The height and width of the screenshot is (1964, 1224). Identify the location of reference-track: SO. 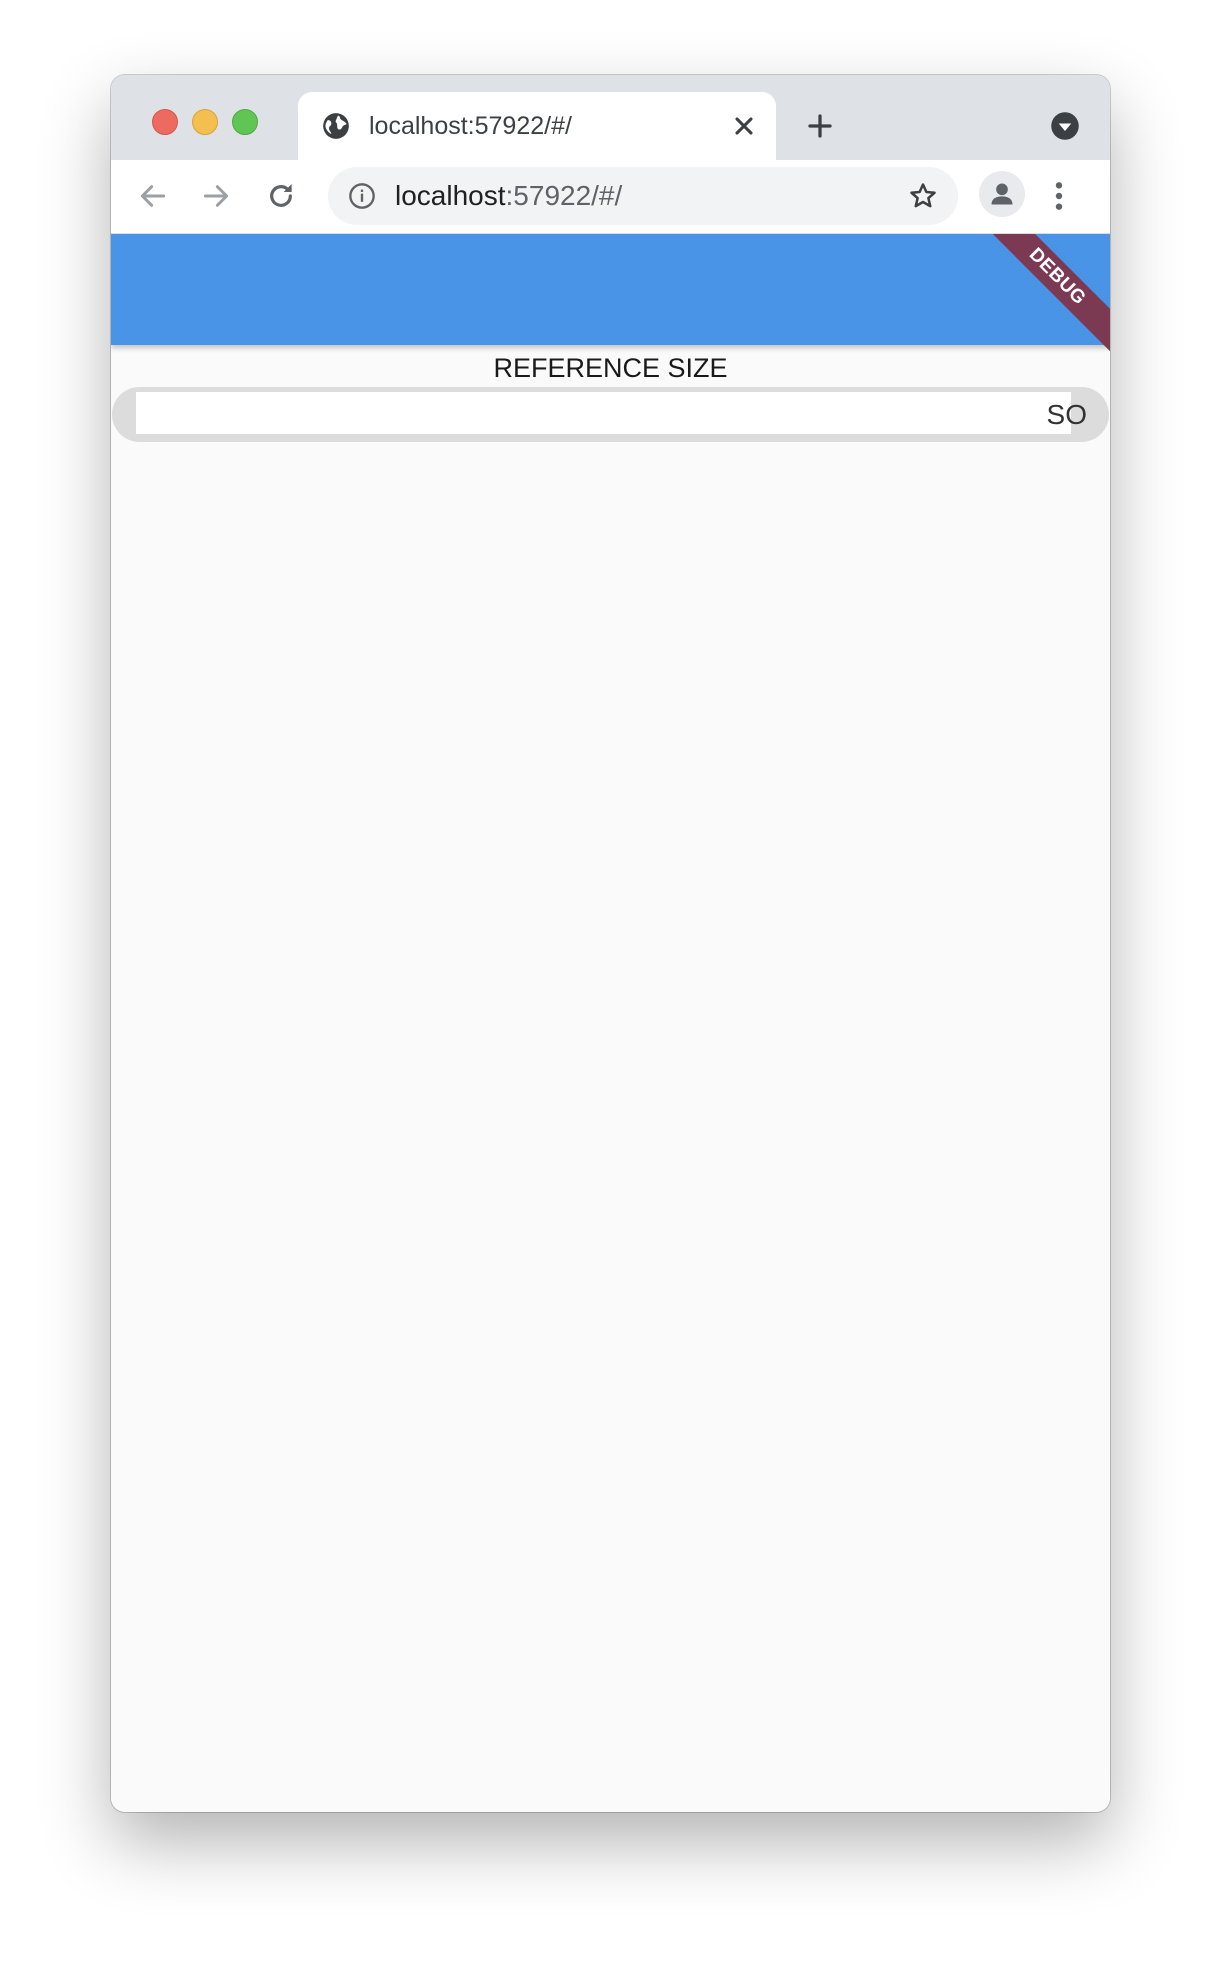
(610, 414).